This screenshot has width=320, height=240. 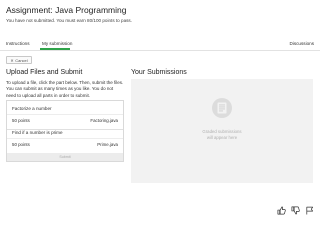 I want to click on upload-heading: Upload Files and Submit, so click(x=44, y=72).